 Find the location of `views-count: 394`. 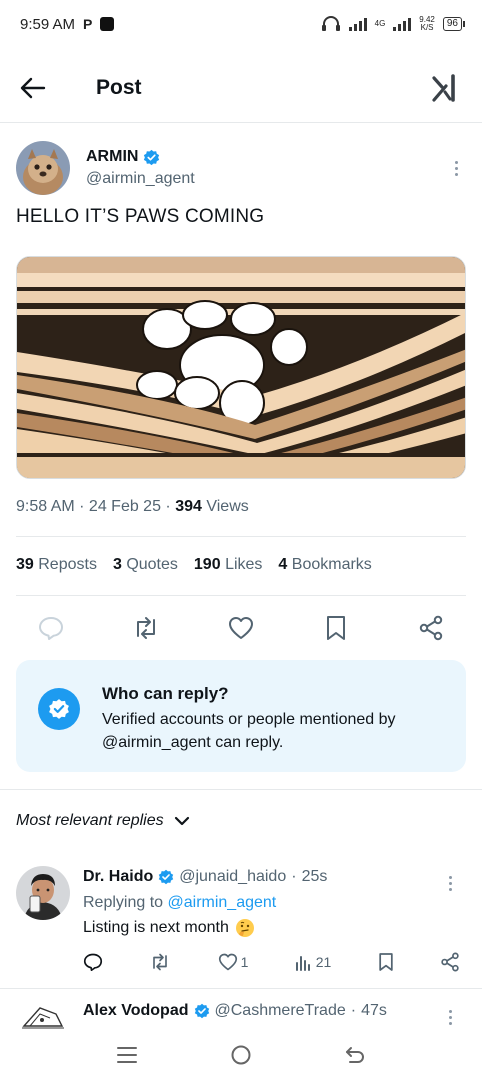

views-count: 394 is located at coordinates (188, 506).